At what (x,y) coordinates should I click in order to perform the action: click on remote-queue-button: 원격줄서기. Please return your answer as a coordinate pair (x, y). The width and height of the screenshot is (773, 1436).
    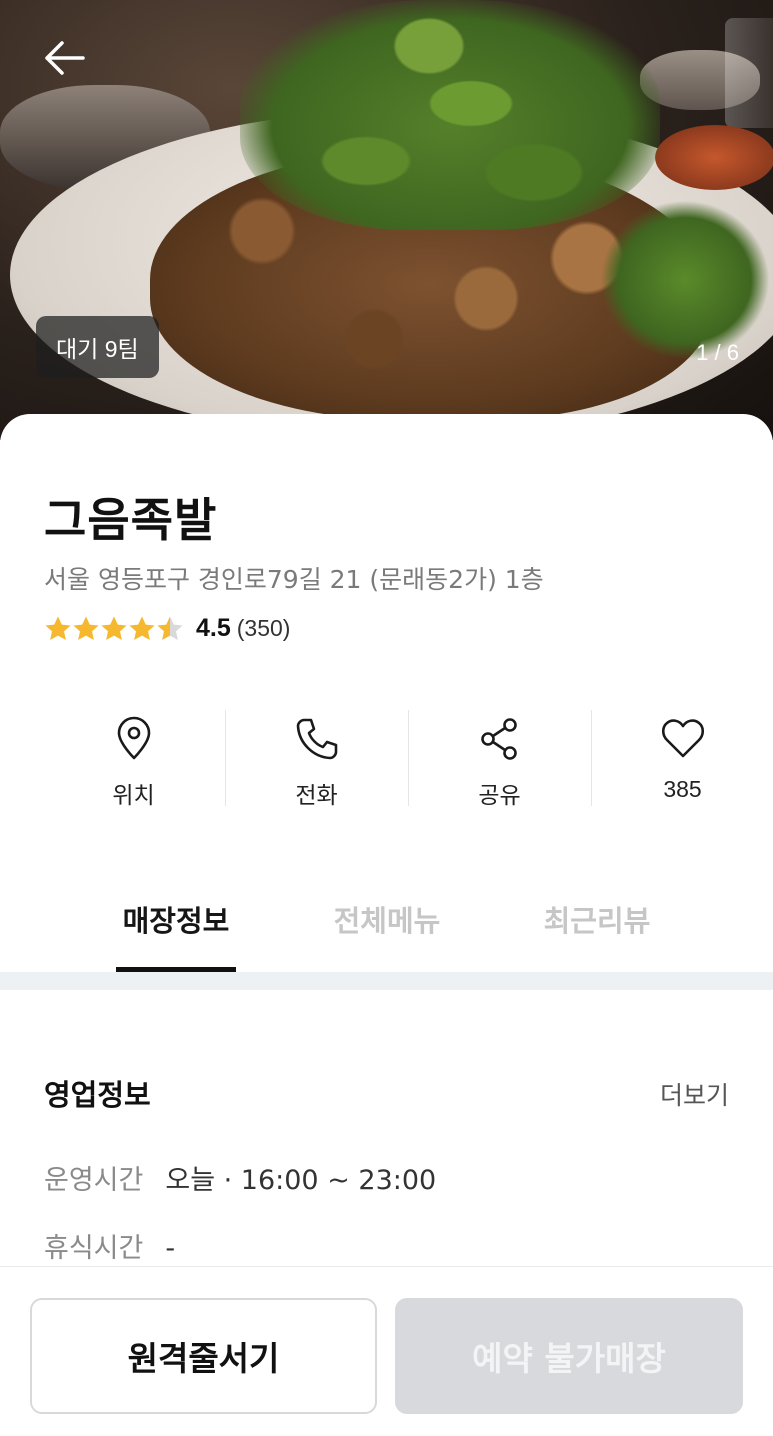
    Looking at the image, I should click on (203, 1356).